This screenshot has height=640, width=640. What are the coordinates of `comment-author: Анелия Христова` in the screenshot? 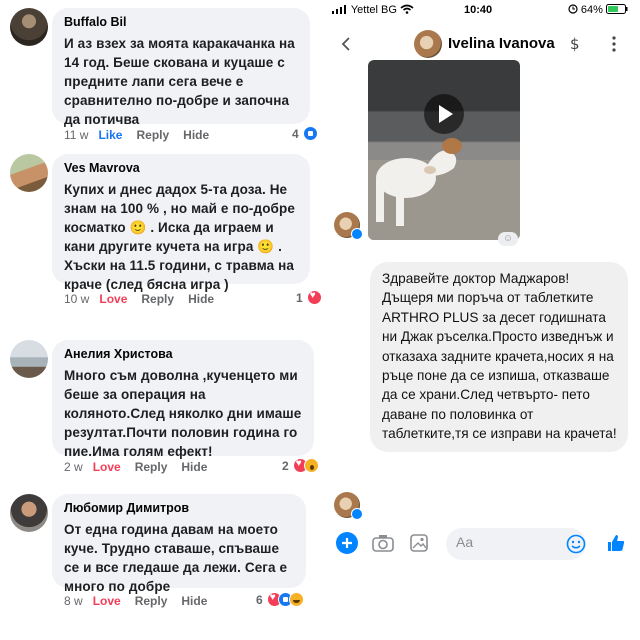 It's located at (183, 354).